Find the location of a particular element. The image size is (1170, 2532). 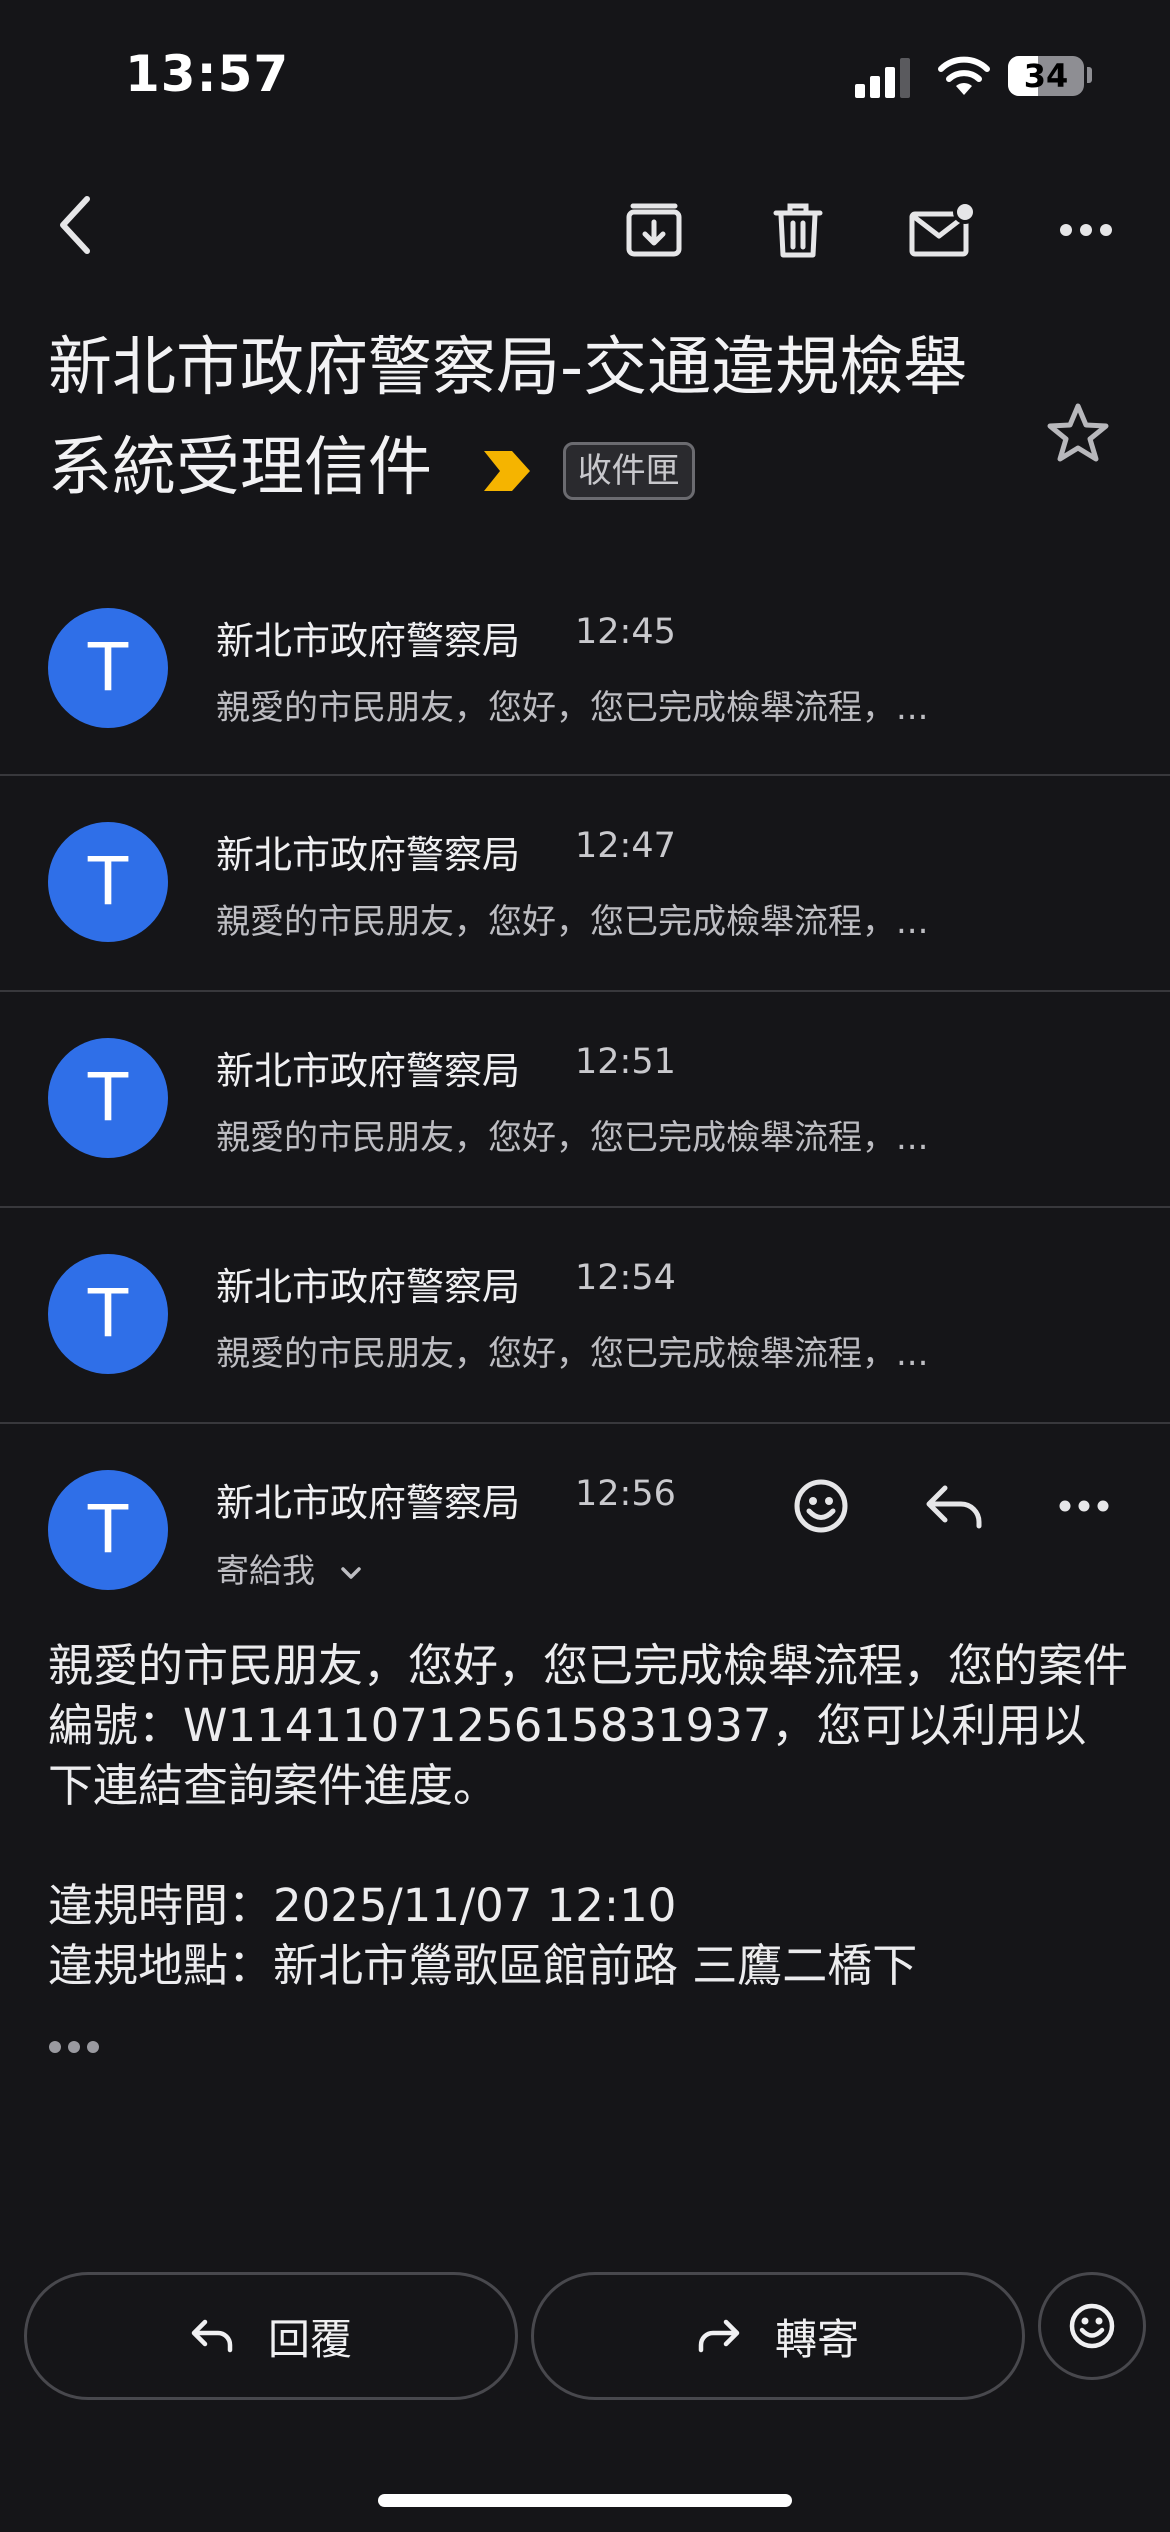

to-me-label: 寄給我 is located at coordinates (265, 1570).